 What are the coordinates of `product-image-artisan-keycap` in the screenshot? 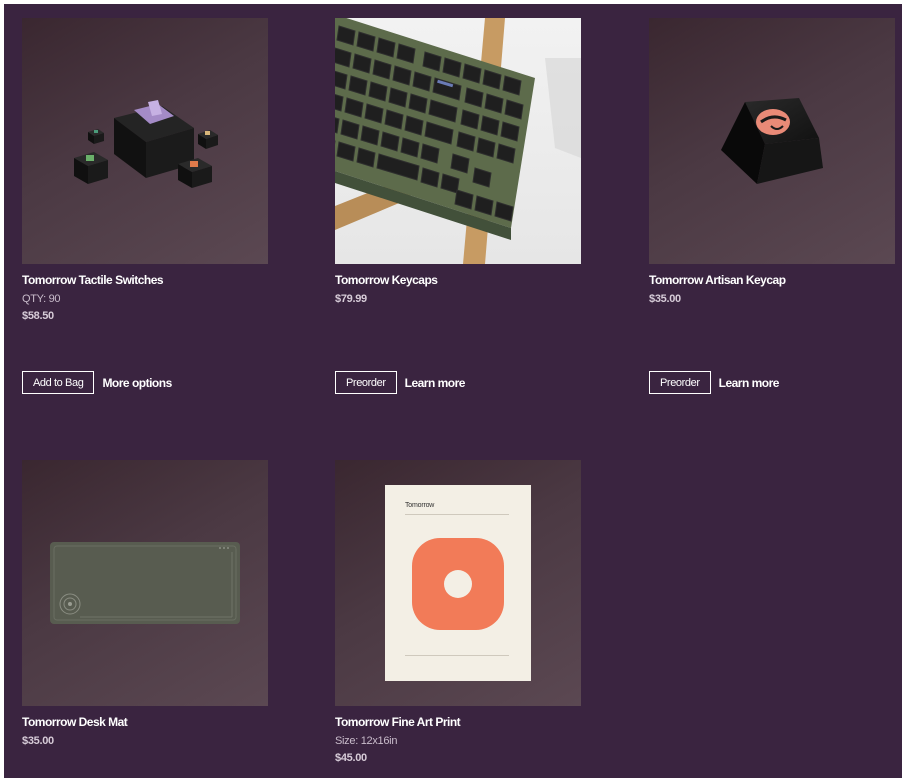 It's located at (772, 141).